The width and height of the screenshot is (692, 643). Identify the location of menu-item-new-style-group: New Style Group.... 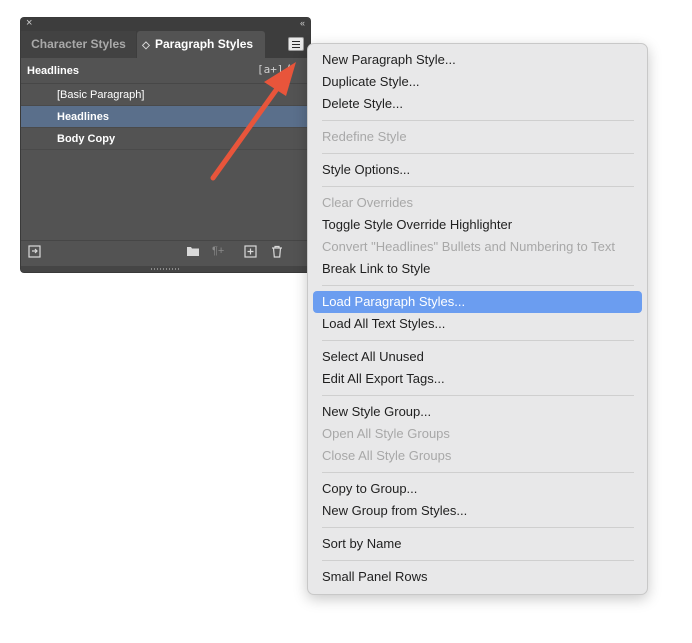
(477, 412).